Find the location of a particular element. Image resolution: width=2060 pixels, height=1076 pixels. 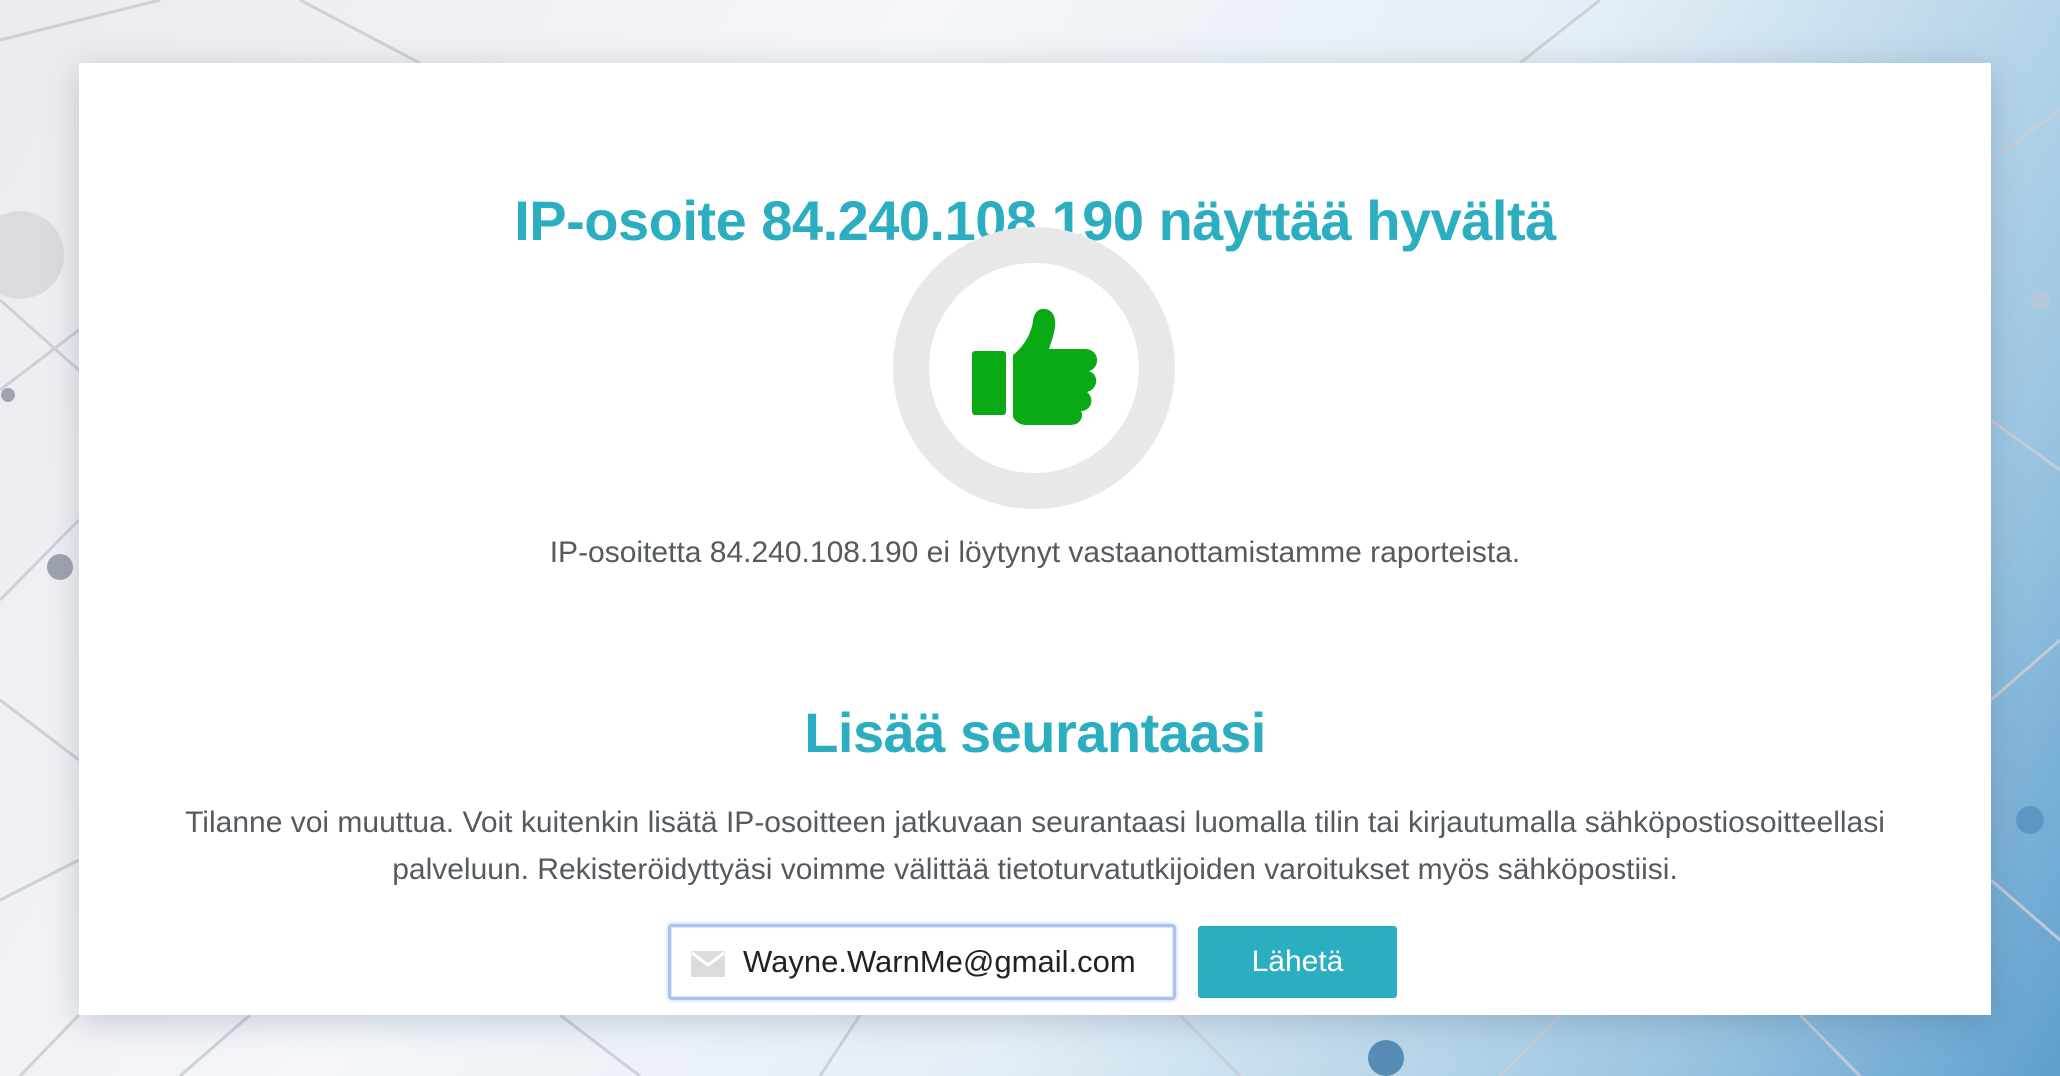

status-indicator is located at coordinates (1034, 368).